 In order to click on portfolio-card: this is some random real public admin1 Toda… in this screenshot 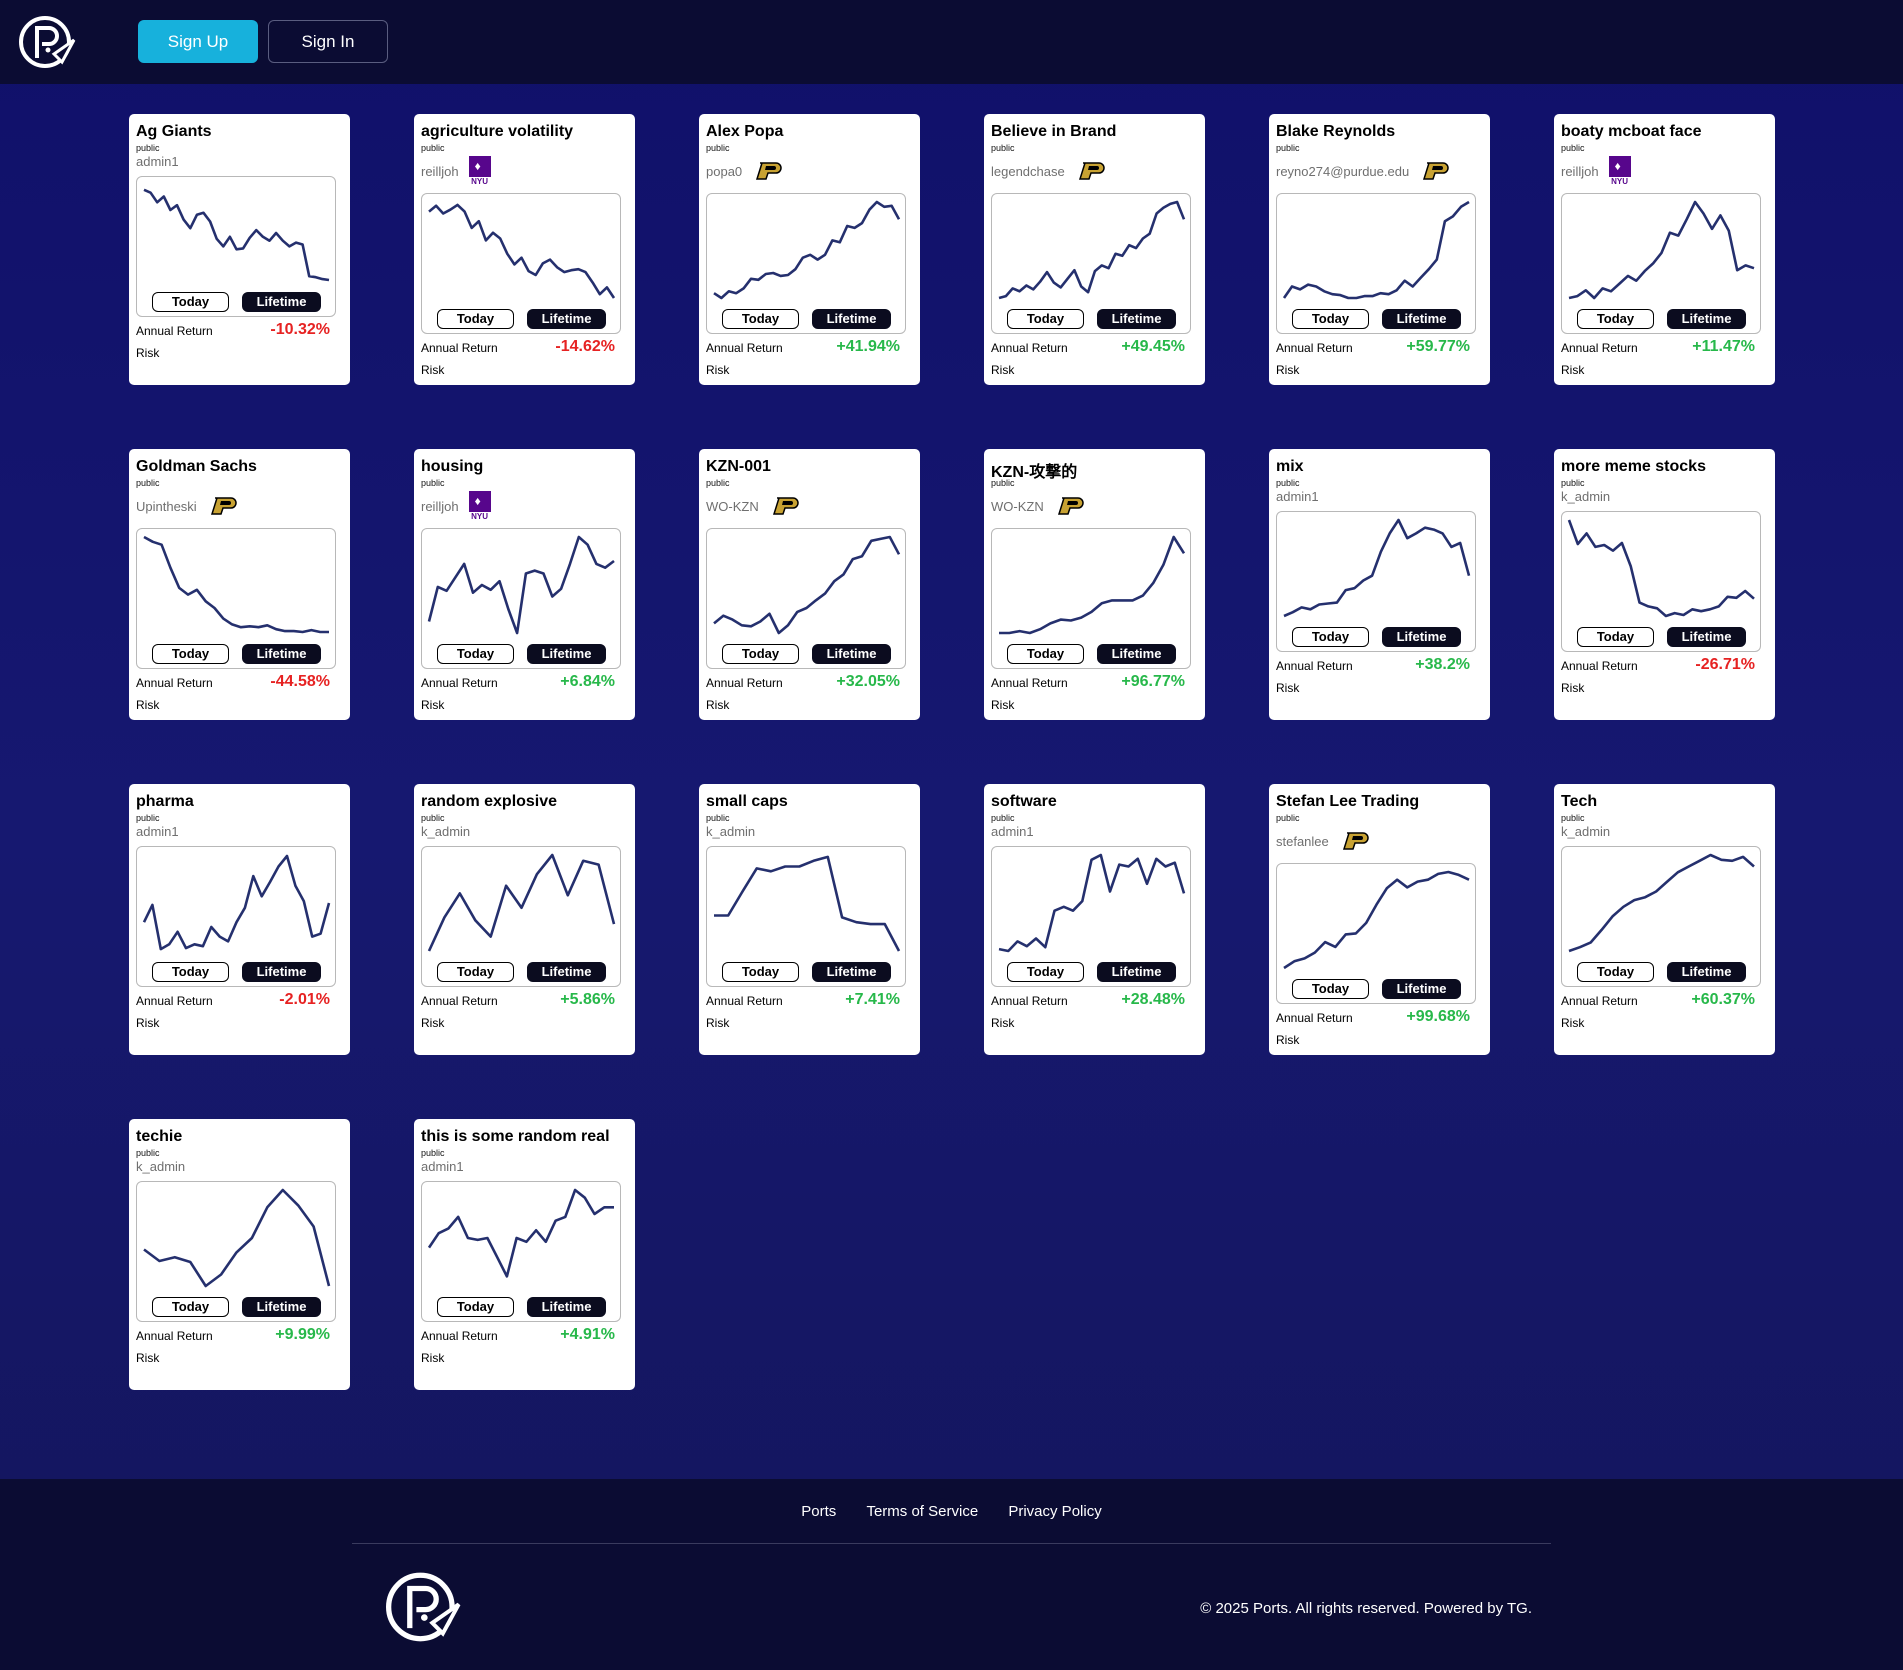, I will do `click(524, 1254)`.